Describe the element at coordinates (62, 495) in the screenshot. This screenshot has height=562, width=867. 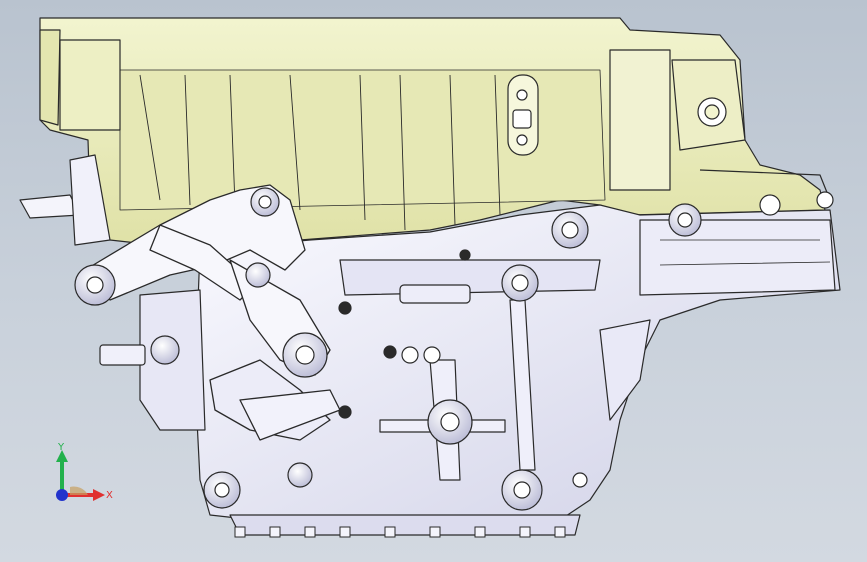
I see `z-axis-dot` at that location.